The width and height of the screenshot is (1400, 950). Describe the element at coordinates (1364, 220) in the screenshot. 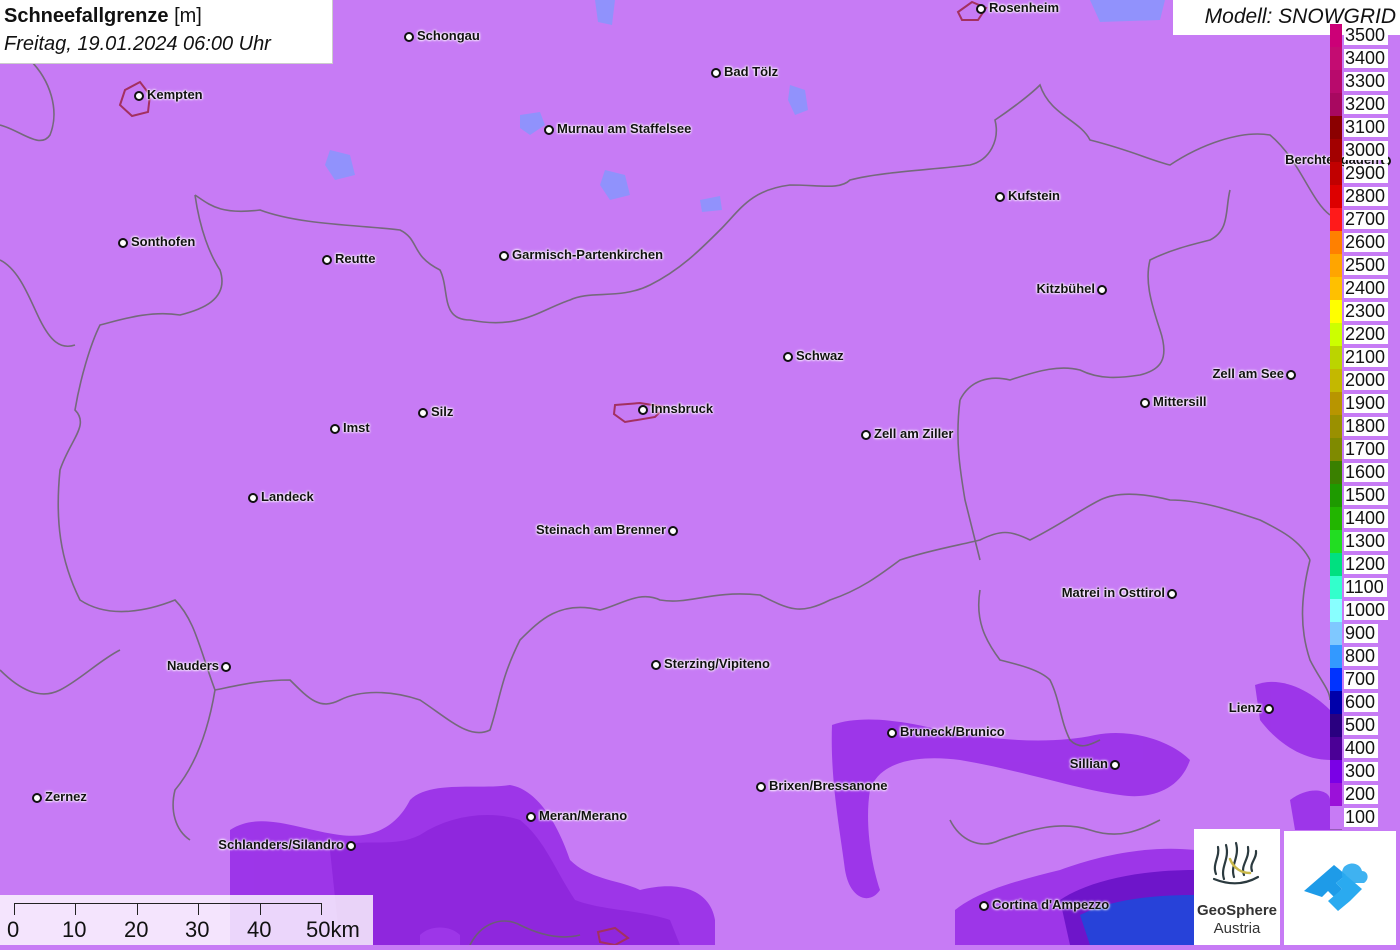

I see `legend-row: 2700` at that location.